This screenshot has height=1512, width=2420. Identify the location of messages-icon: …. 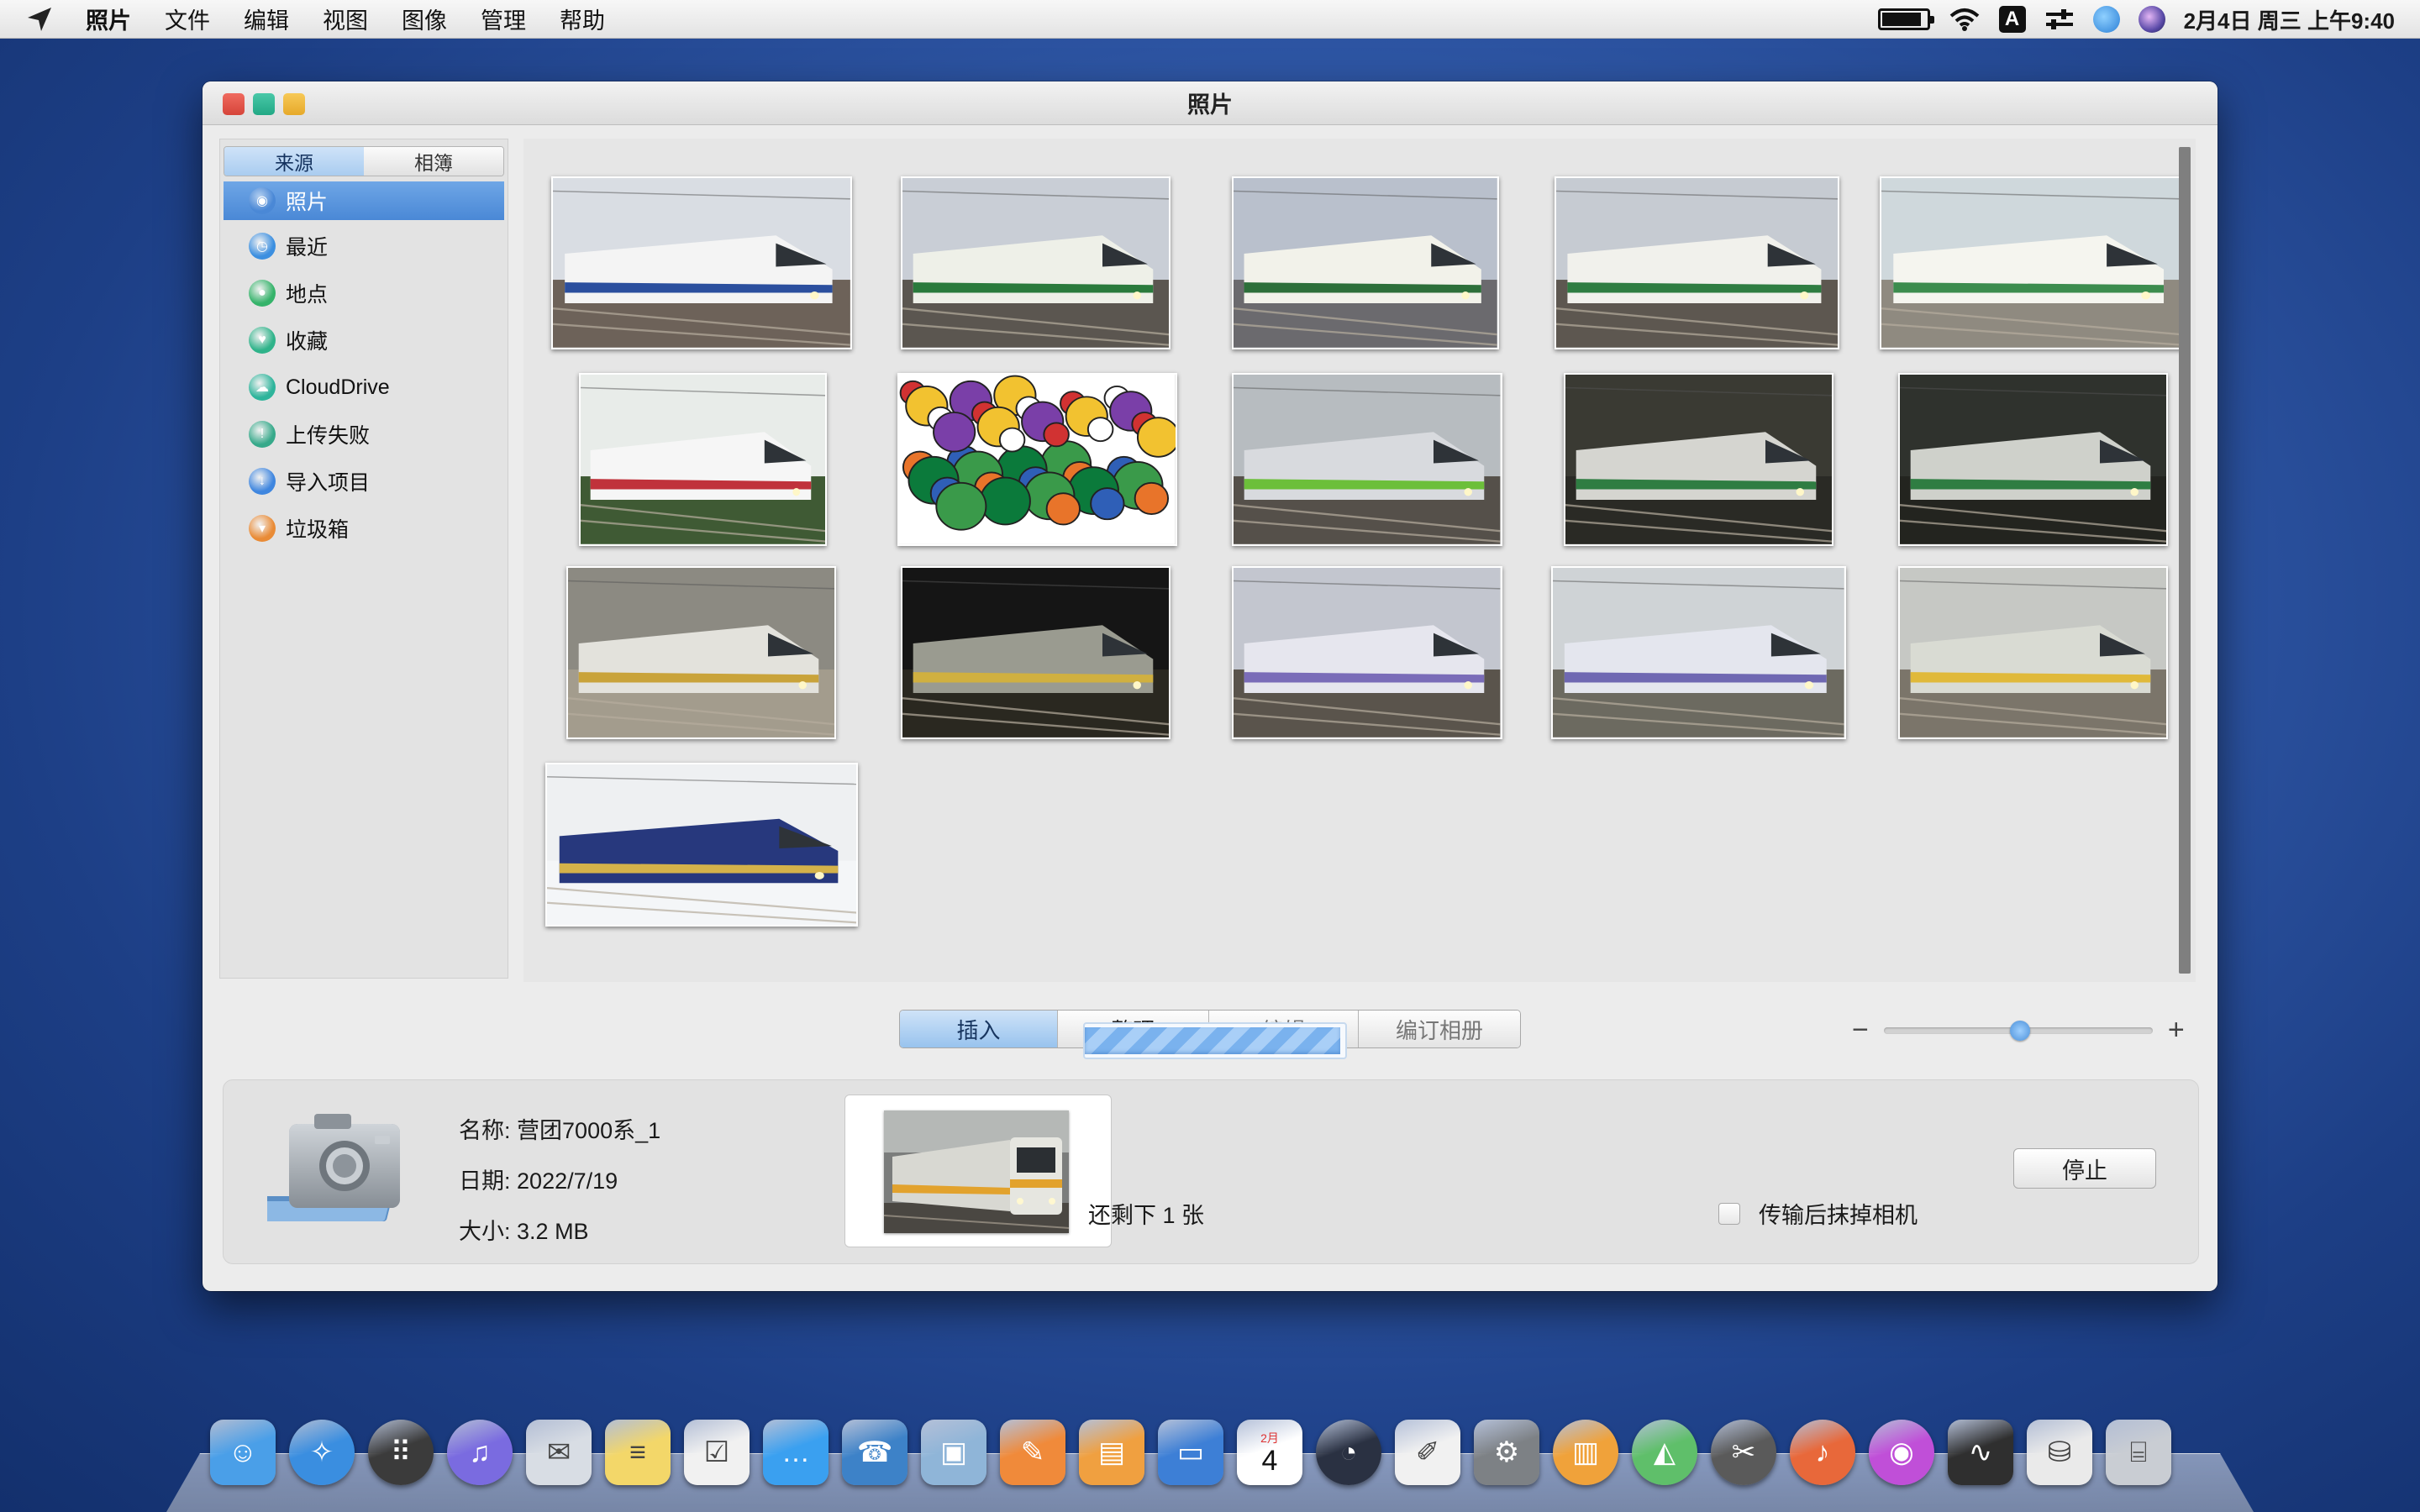
(796, 1452).